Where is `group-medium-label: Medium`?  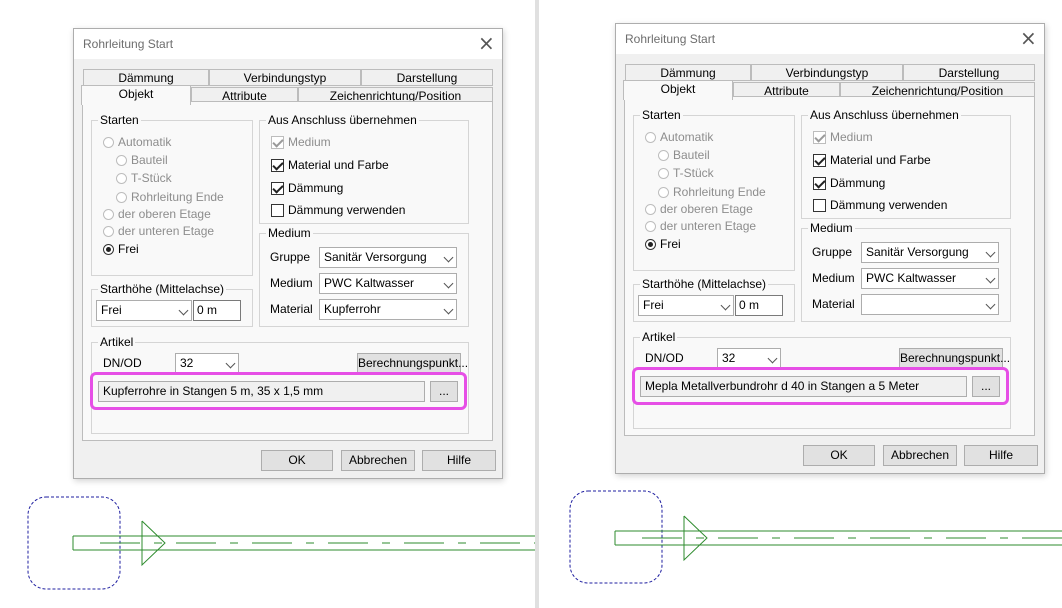
group-medium-label: Medium is located at coordinates (831, 228).